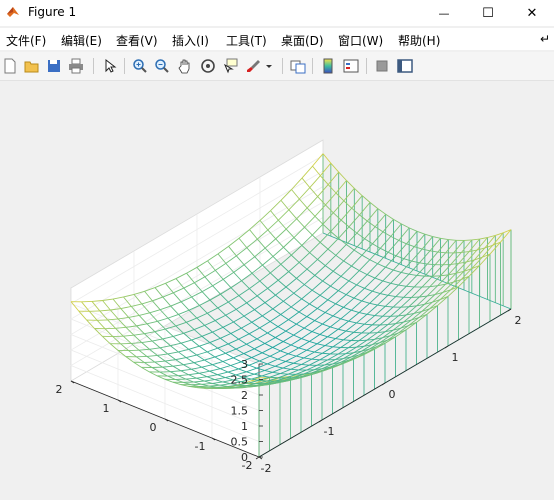  Describe the element at coordinates (328, 66) in the screenshot. I see `colorbar-button` at that location.